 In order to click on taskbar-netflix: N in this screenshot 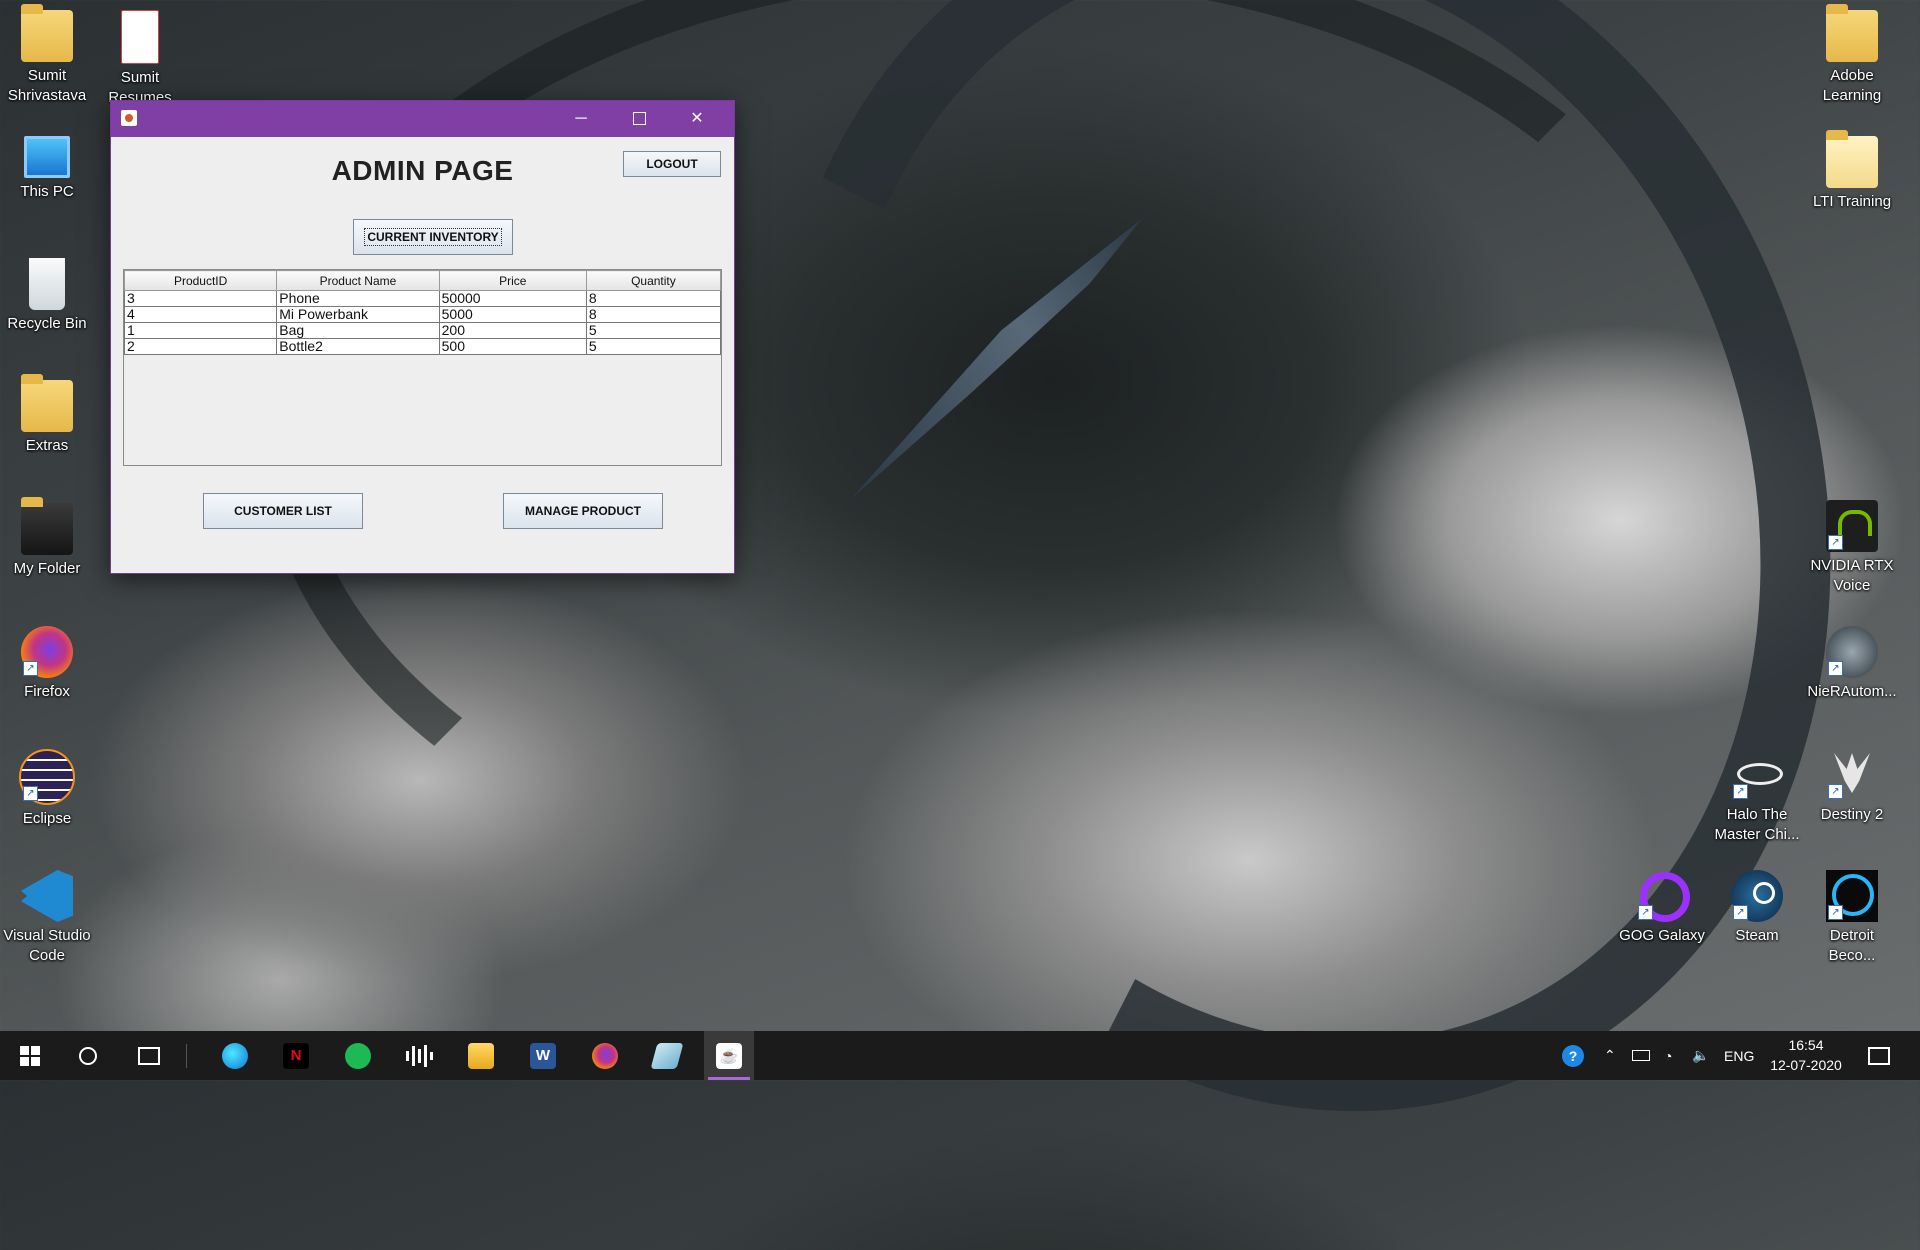, I will do `click(296, 1055)`.